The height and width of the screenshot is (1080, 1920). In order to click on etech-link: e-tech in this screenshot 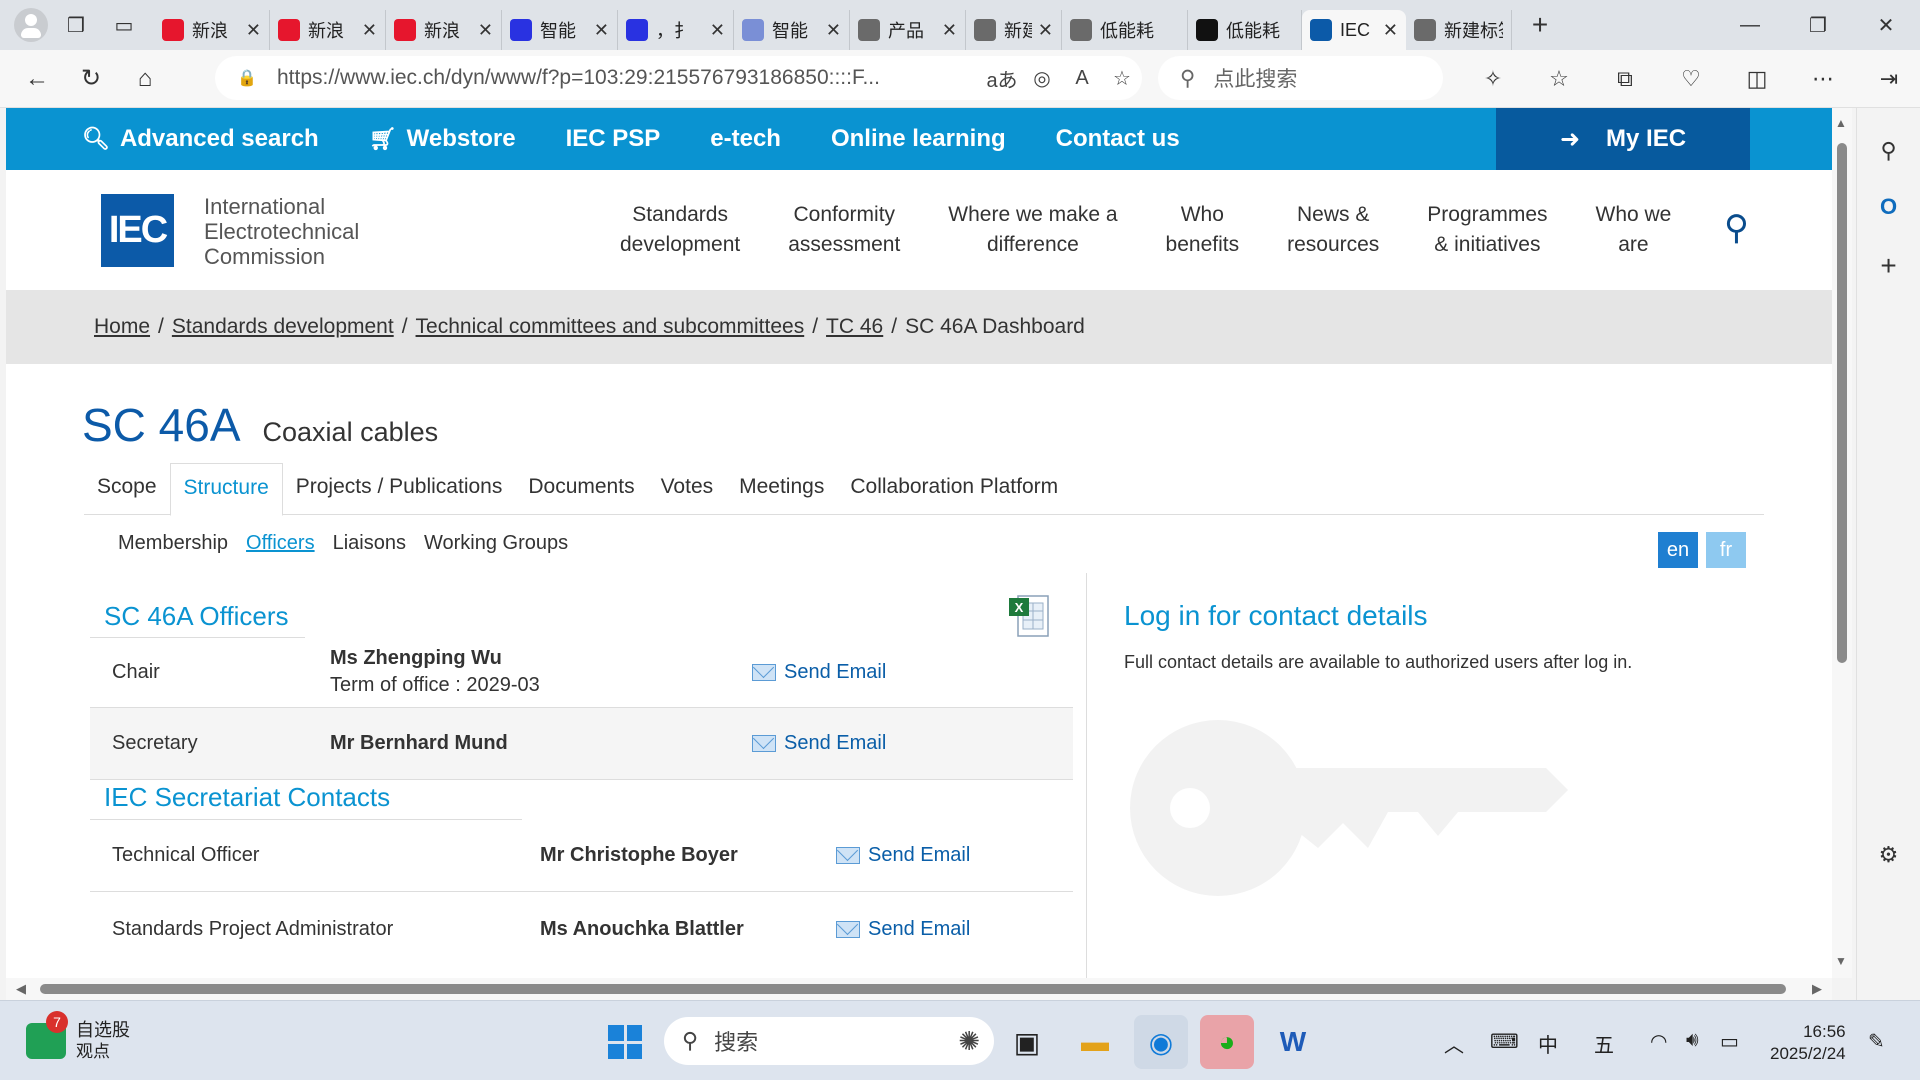, I will do `click(745, 139)`.